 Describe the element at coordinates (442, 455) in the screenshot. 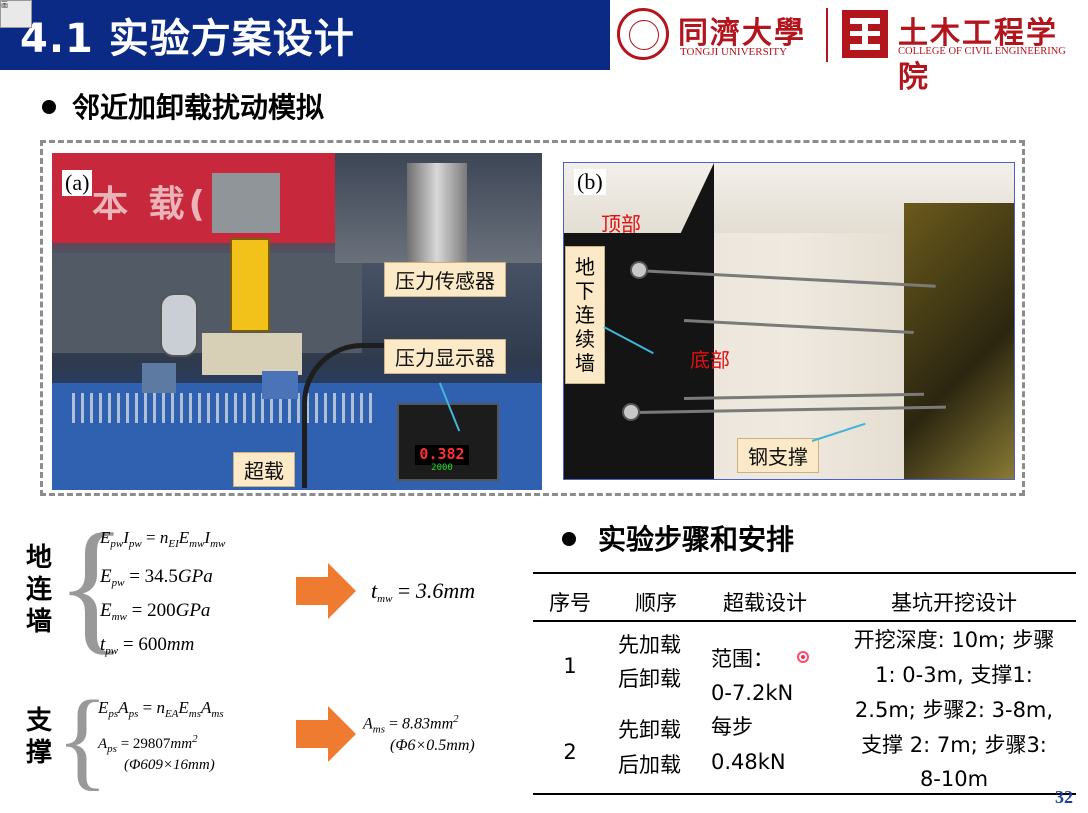

I see `meter-reading: 0.382` at that location.